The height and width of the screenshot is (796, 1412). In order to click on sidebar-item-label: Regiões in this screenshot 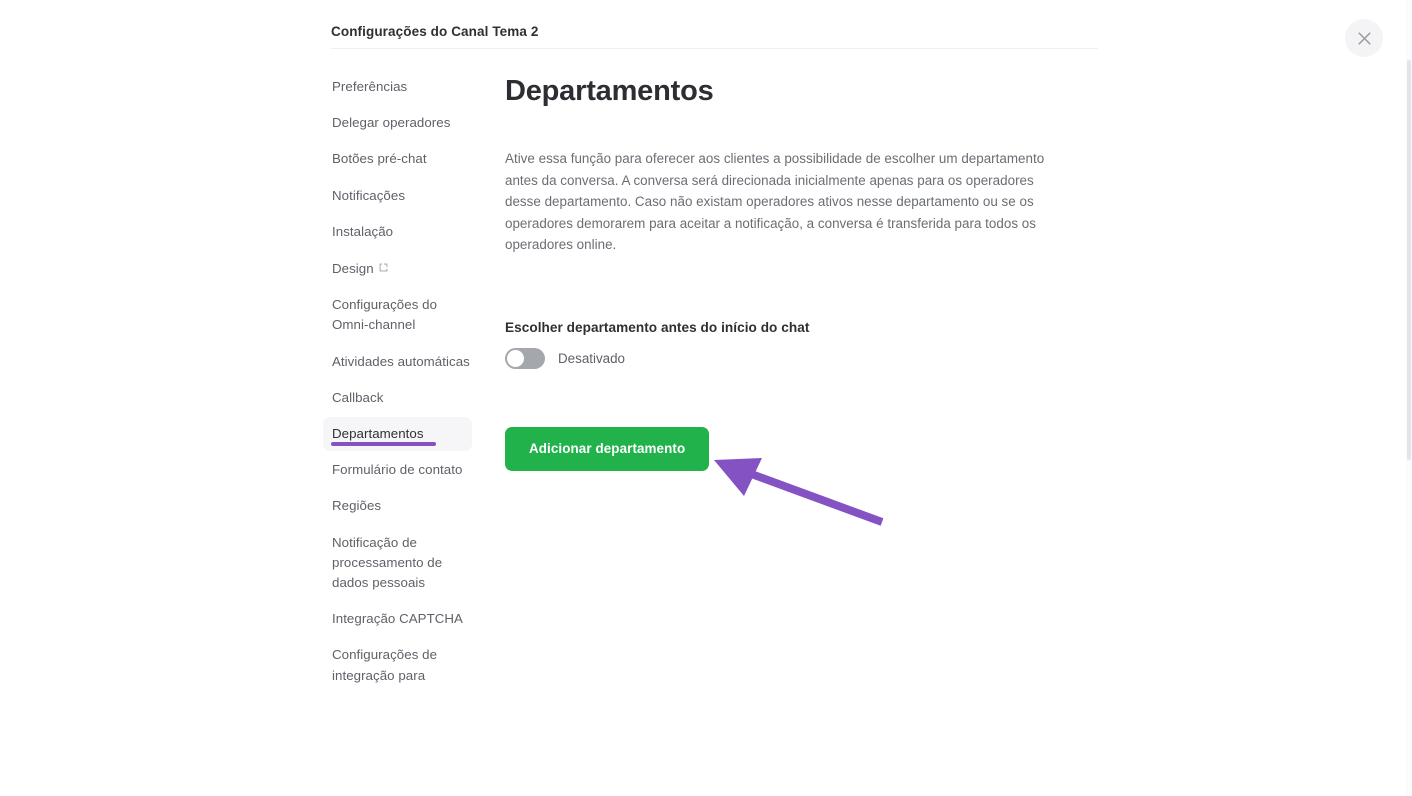, I will do `click(357, 506)`.